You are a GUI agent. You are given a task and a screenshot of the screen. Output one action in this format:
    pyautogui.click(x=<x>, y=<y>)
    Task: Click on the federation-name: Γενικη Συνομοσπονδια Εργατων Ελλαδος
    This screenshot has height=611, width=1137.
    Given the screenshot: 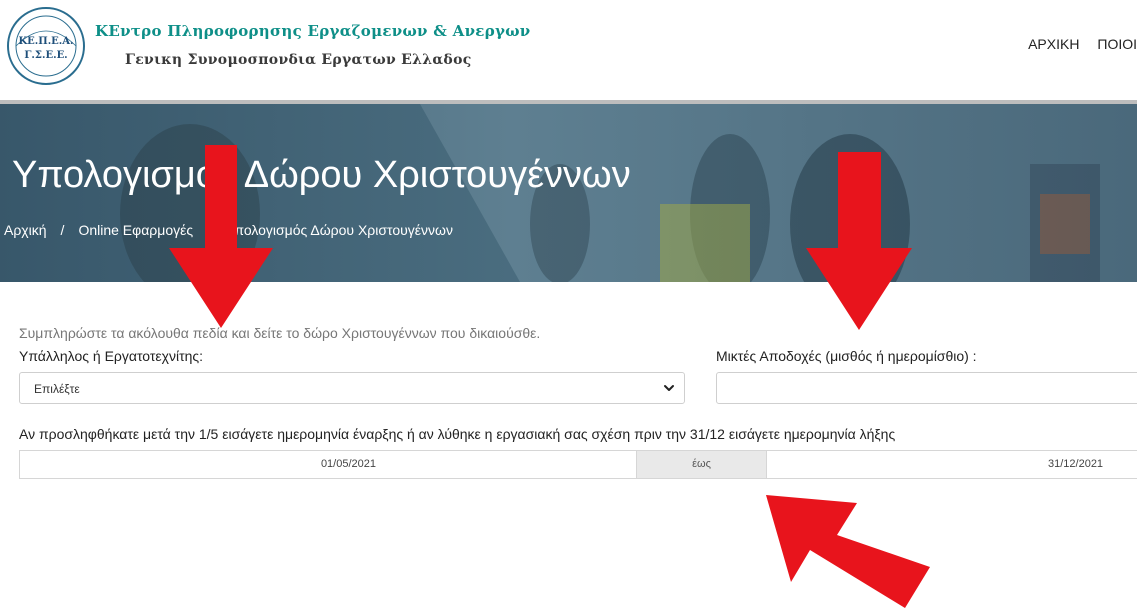 What is the action you would take?
    pyautogui.click(x=298, y=60)
    